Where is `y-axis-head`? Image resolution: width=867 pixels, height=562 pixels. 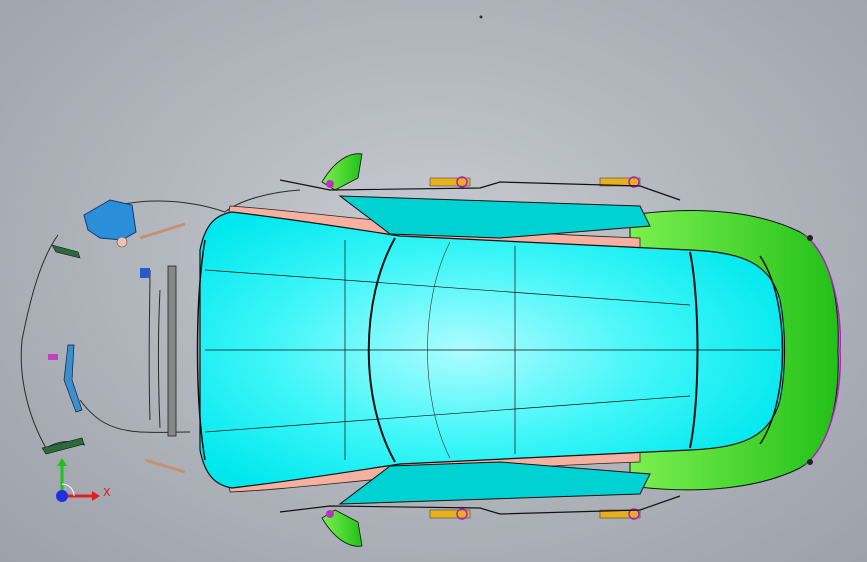 y-axis-head is located at coordinates (62, 462).